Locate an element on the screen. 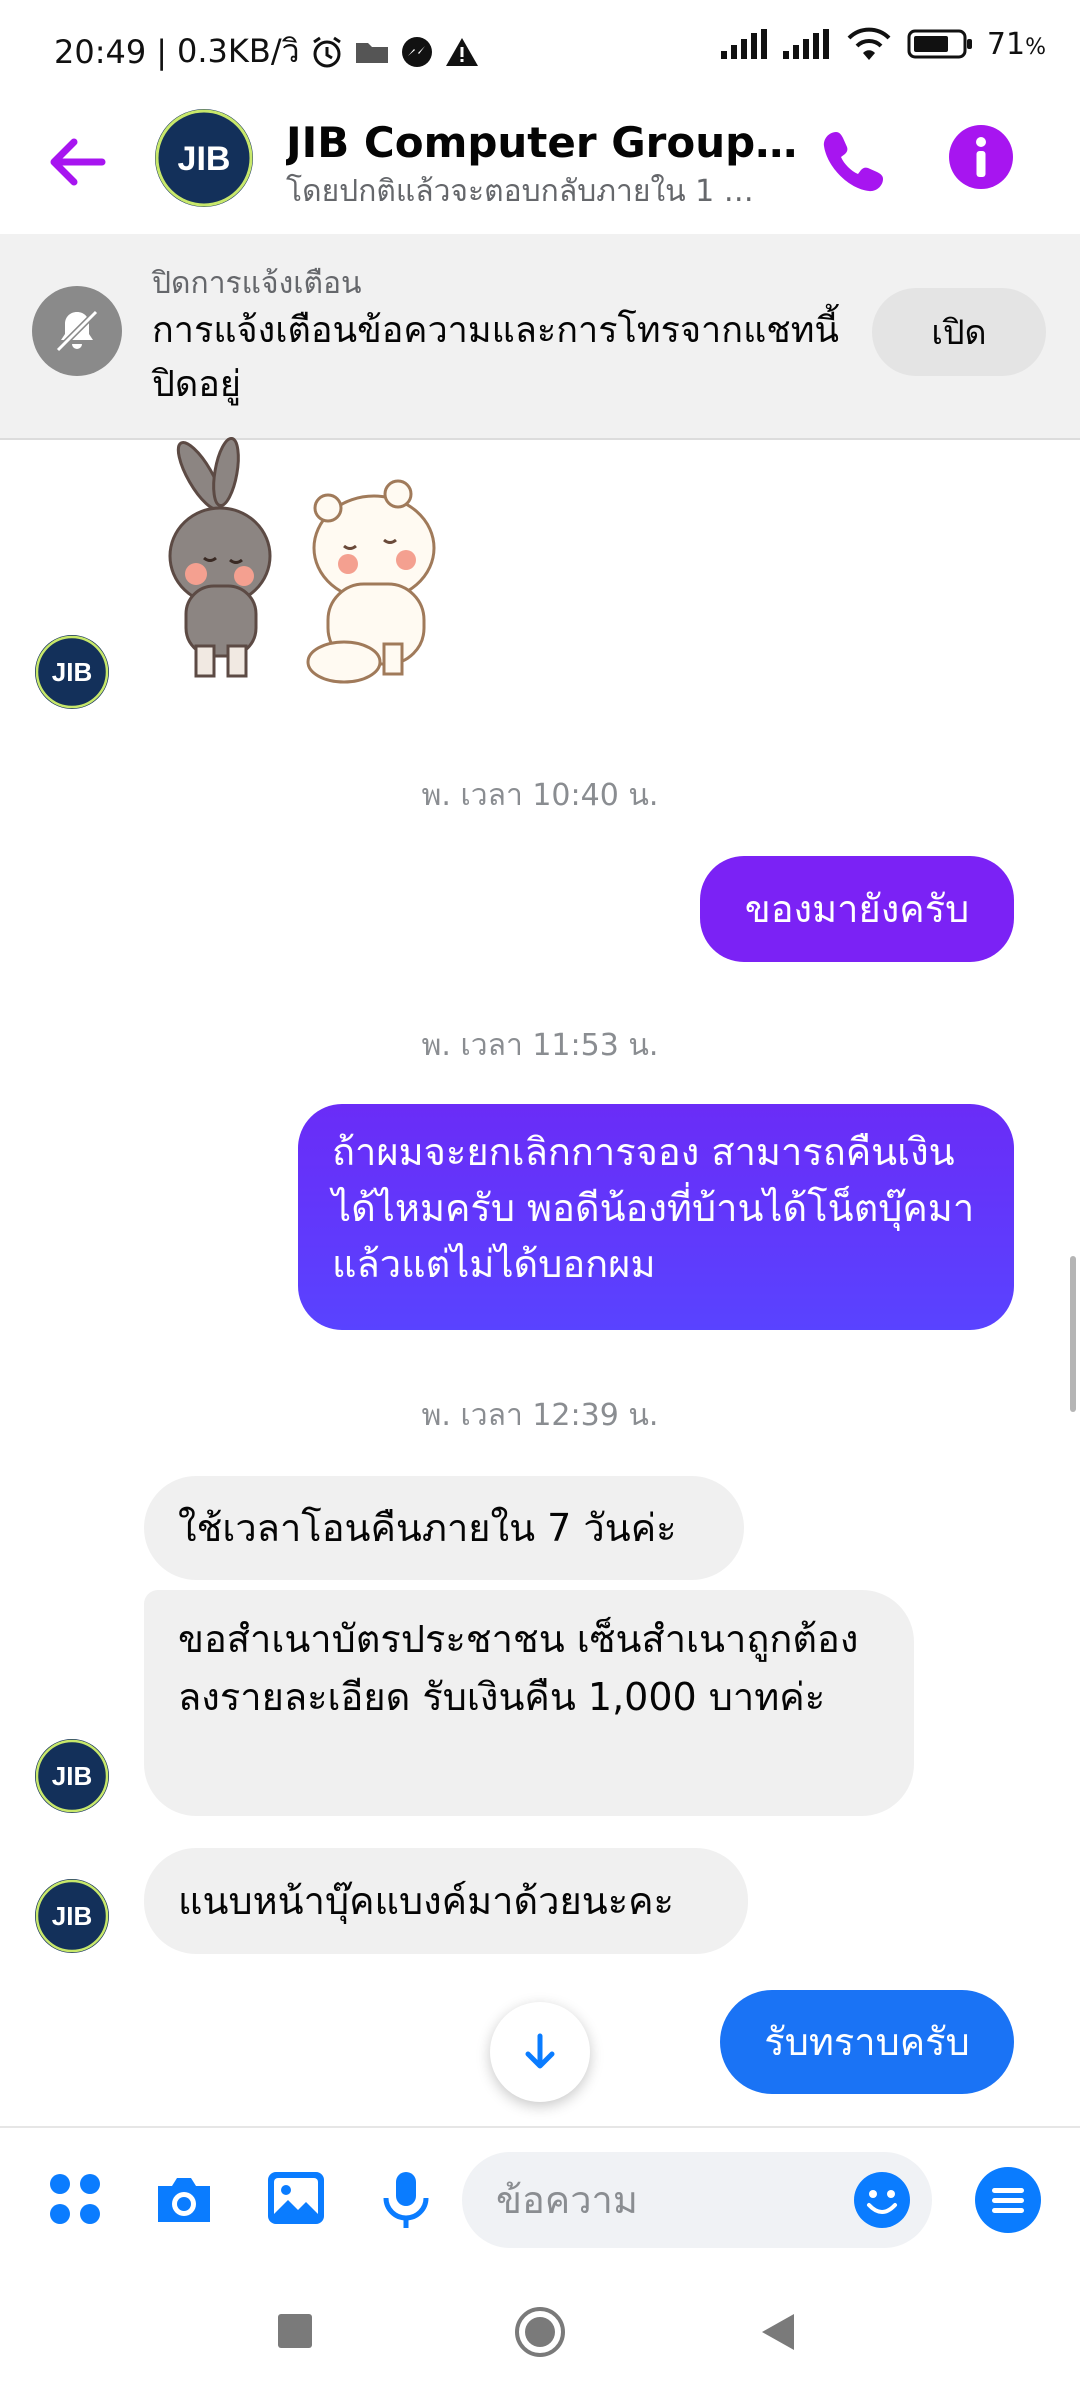  scroll-to-bottom-button is located at coordinates (540, 2052).